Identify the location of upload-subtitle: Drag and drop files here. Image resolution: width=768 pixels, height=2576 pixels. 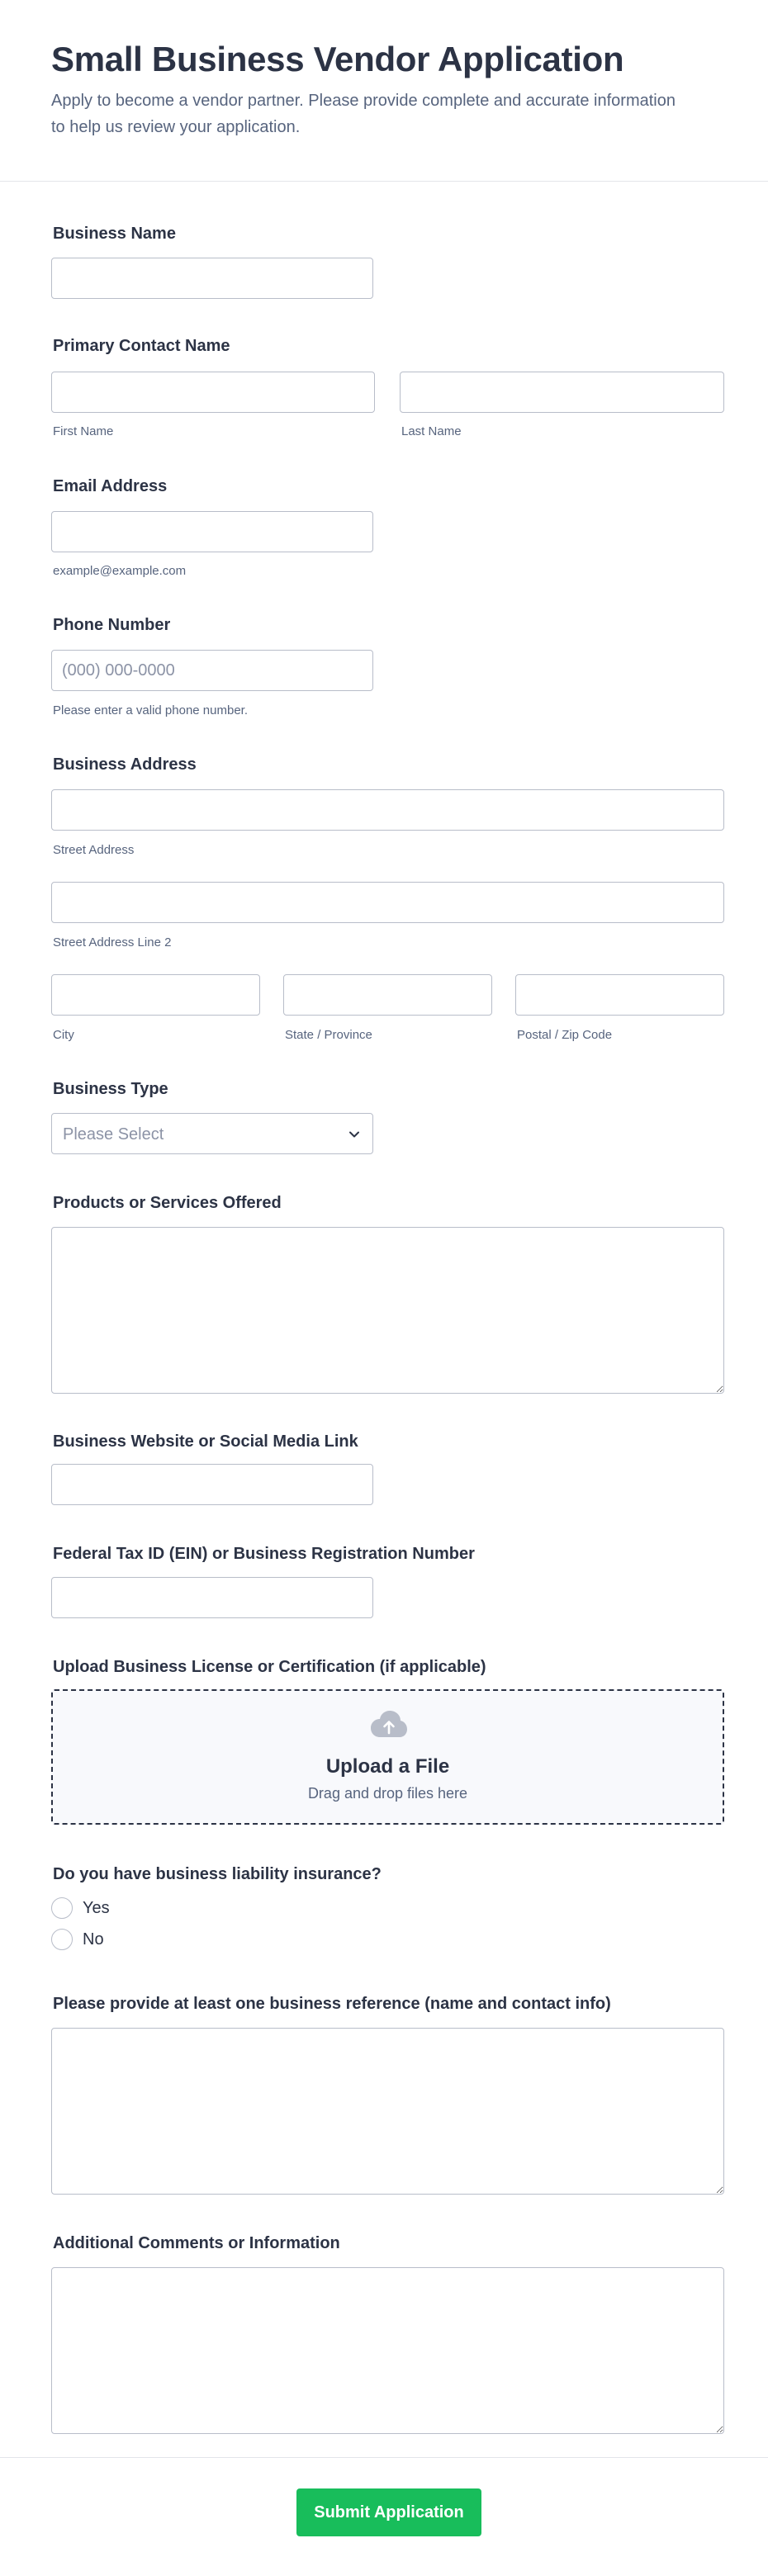
(387, 1793).